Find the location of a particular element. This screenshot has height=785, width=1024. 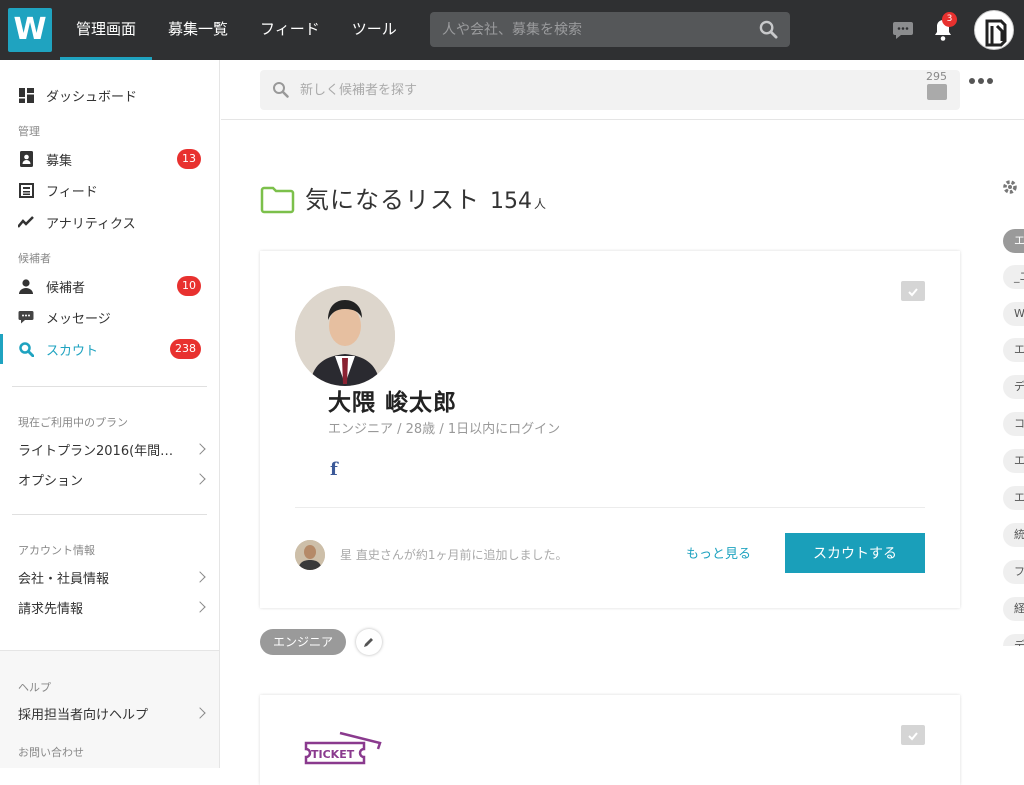

sidebar-item-scout: スカウト 238 is located at coordinates (109, 349).